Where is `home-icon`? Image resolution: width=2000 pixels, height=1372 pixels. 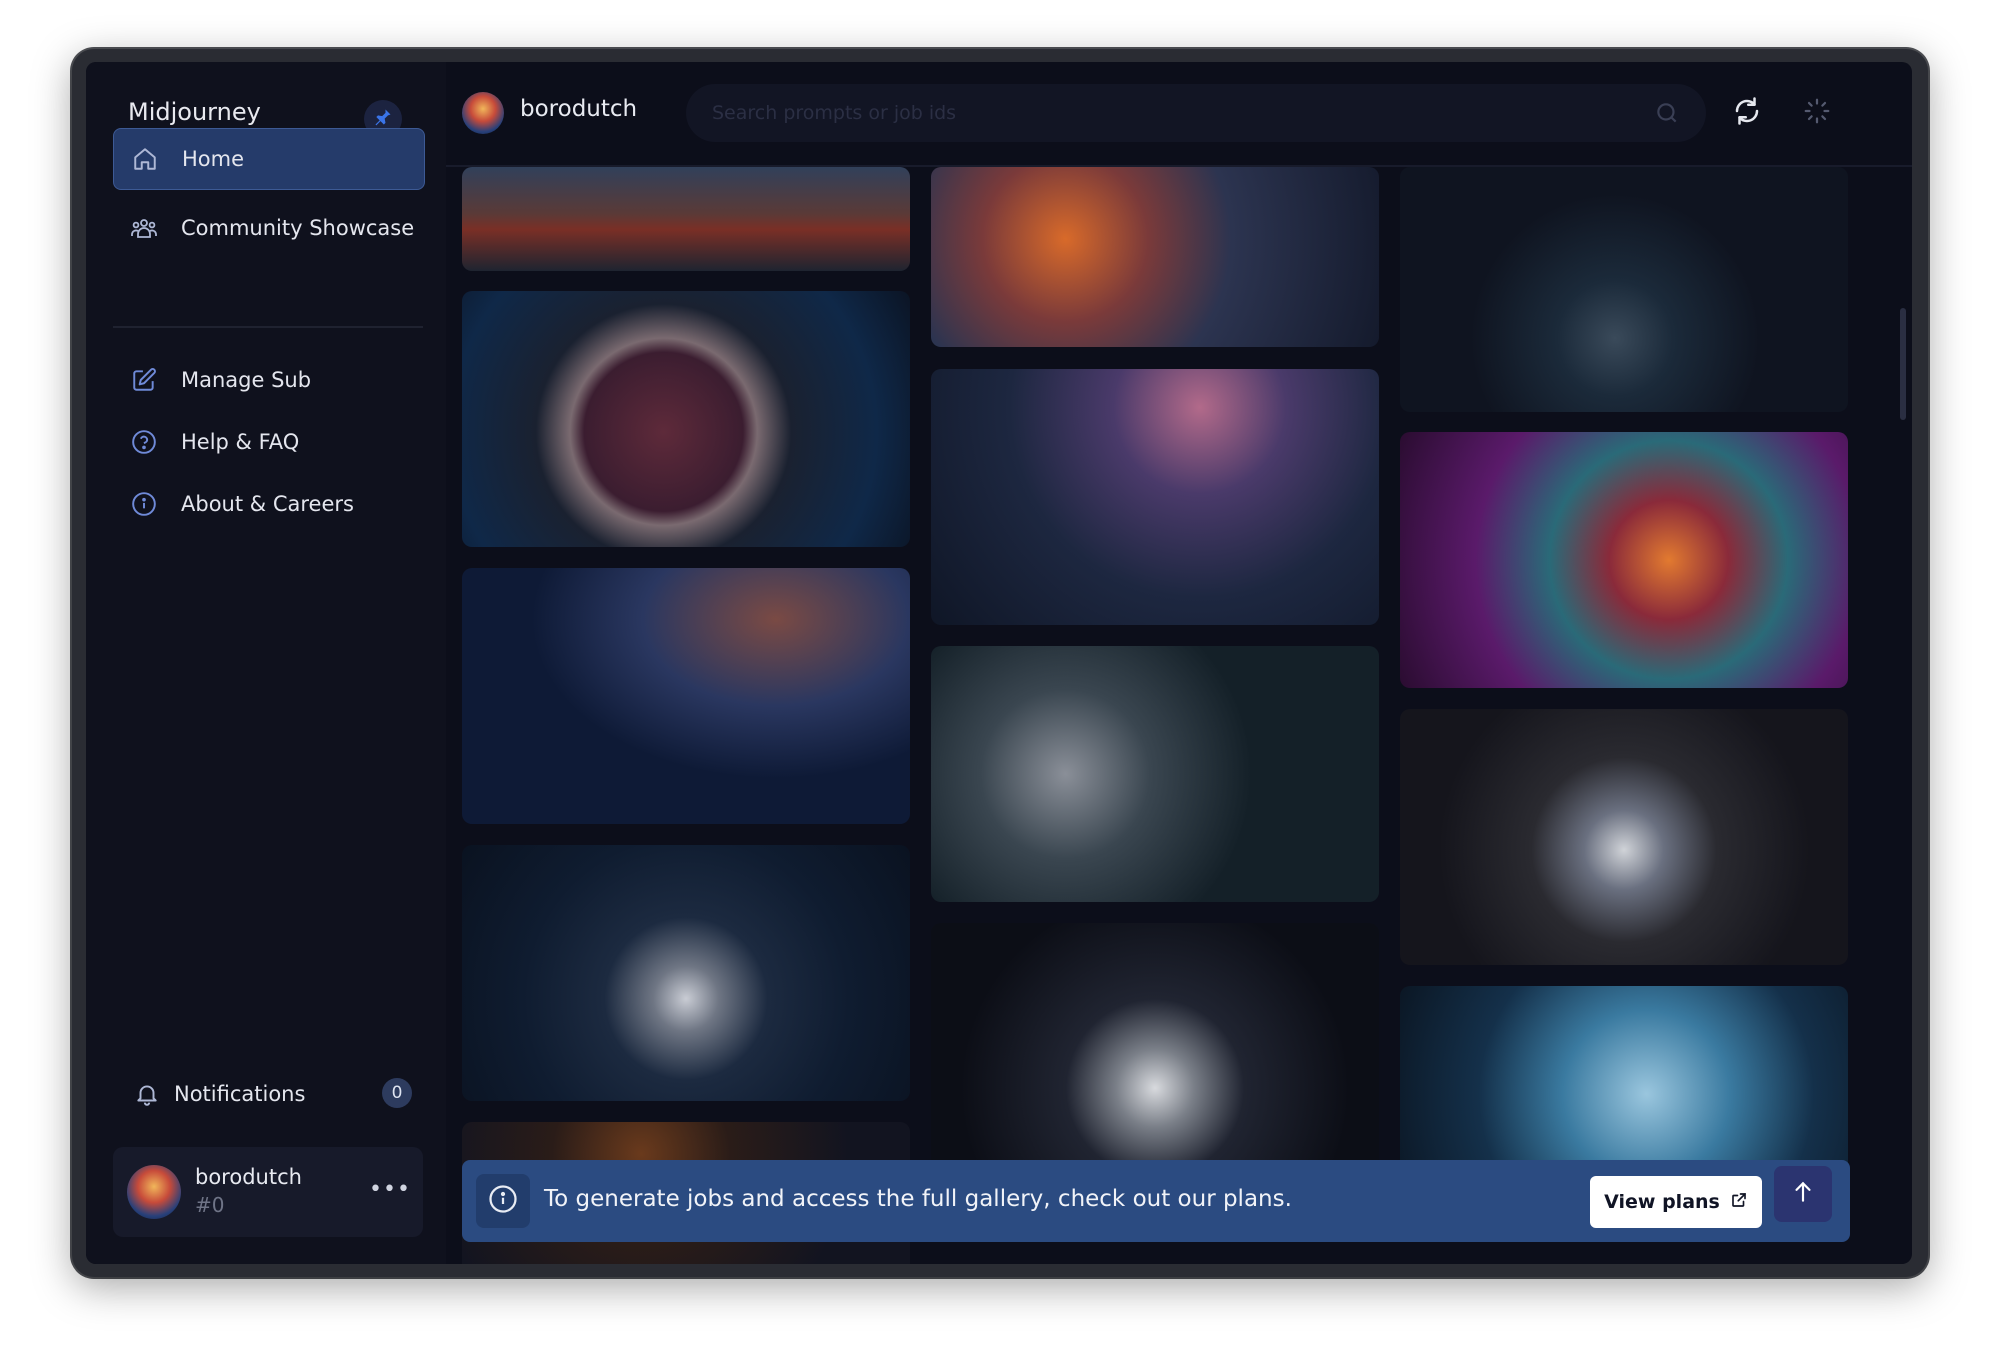
home-icon is located at coordinates (145, 159).